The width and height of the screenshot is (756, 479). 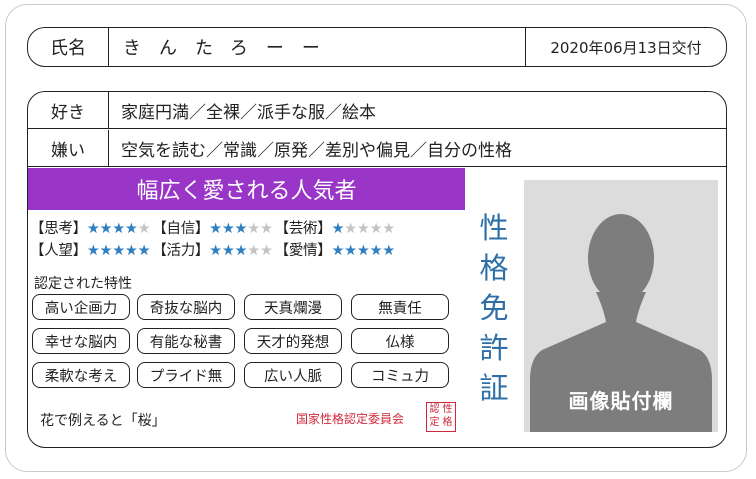 I want to click on trait-badge: 有能な秘書, so click(x=186, y=341).